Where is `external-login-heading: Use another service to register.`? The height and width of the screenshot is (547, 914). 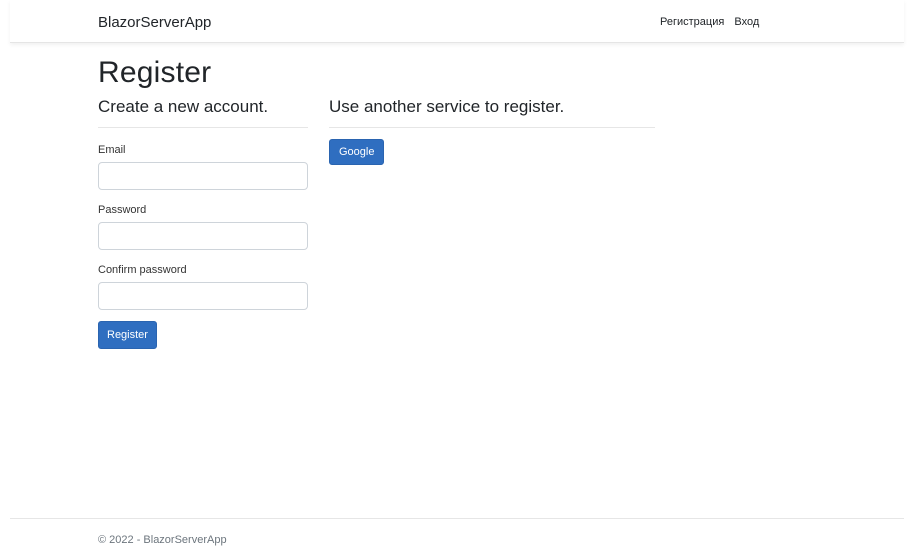 external-login-heading: Use another service to register. is located at coordinates (447, 106).